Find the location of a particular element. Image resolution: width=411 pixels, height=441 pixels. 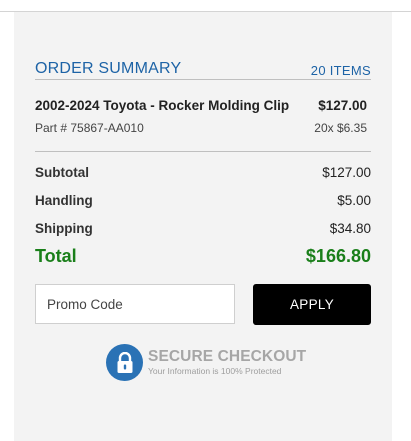

total-label: Total is located at coordinates (56, 256).